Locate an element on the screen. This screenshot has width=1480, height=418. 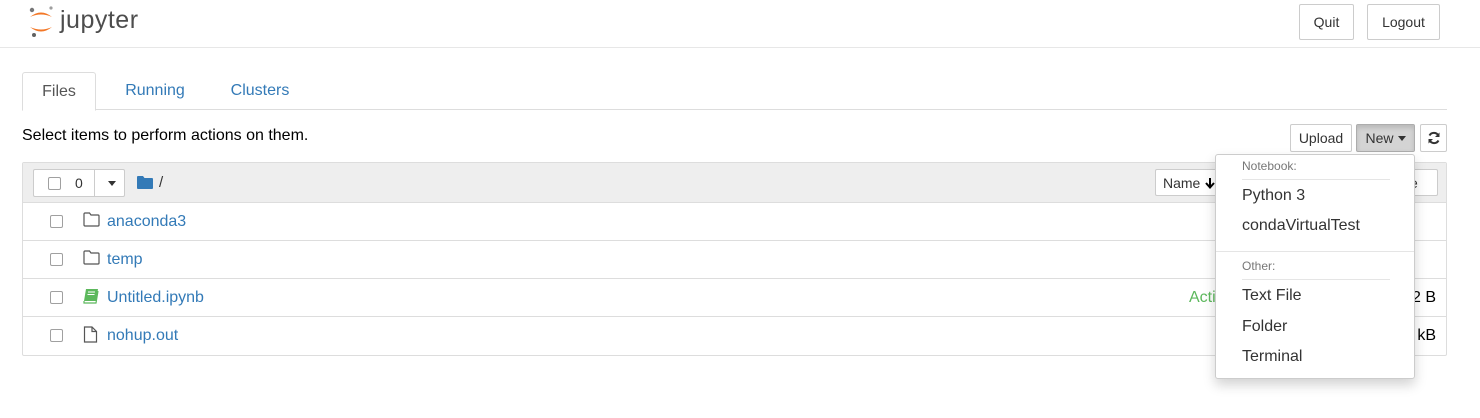
menu-item-text-file: Text File is located at coordinates (1272, 296).